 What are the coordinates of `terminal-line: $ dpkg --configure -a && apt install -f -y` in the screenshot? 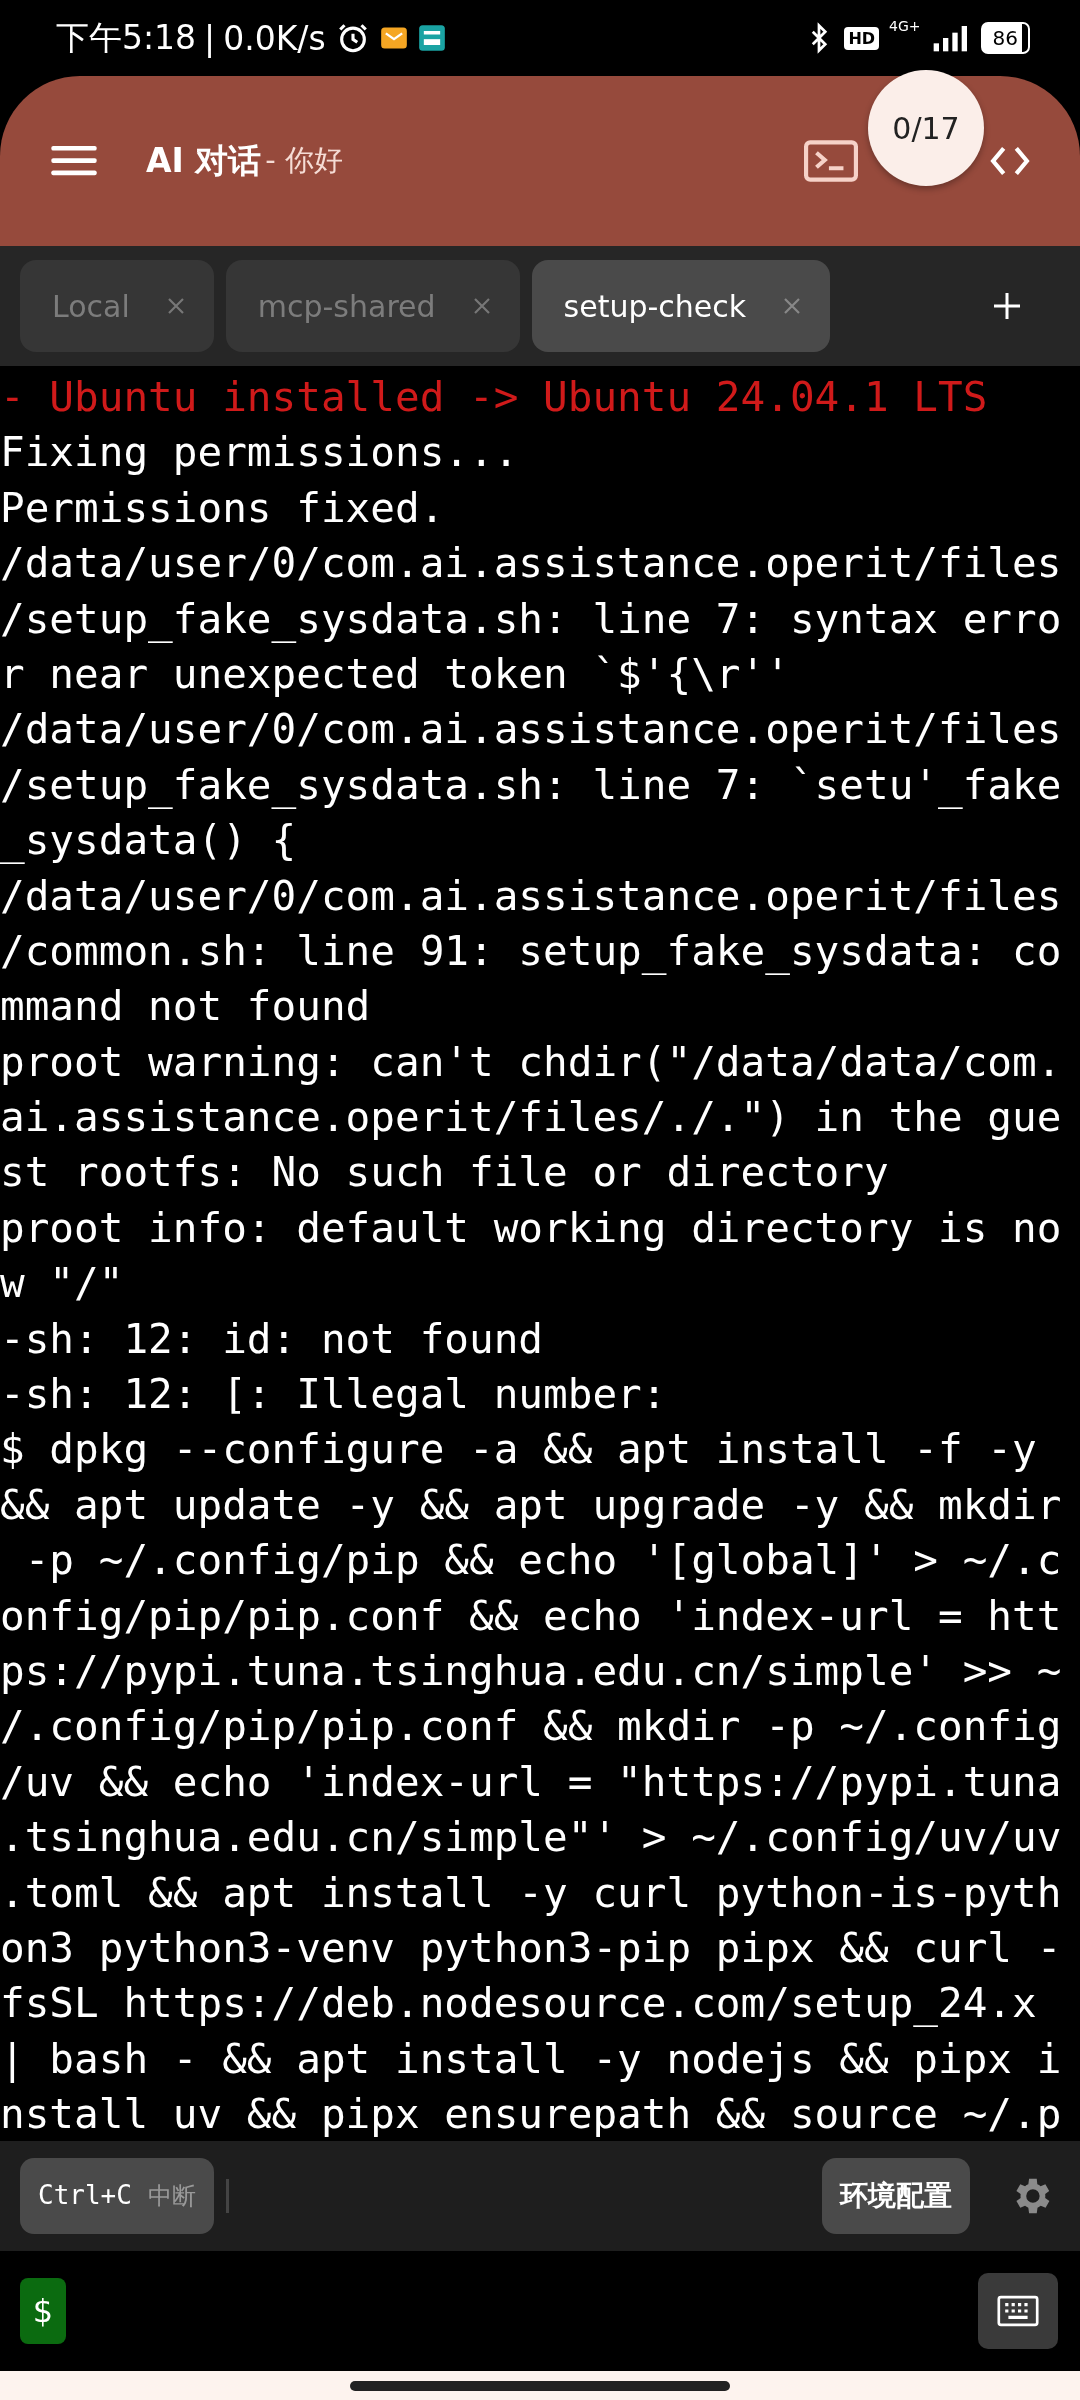 It's located at (519, 1450).